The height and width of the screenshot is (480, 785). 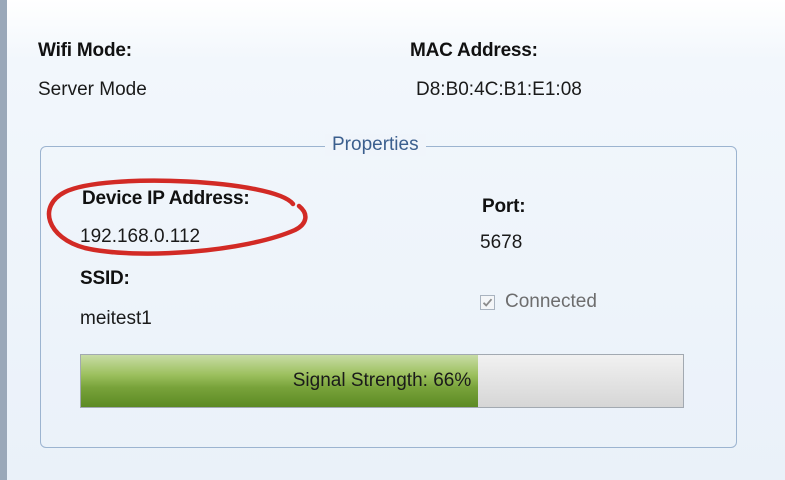 I want to click on device-ip-value: 192.168.0.112, so click(x=140, y=236).